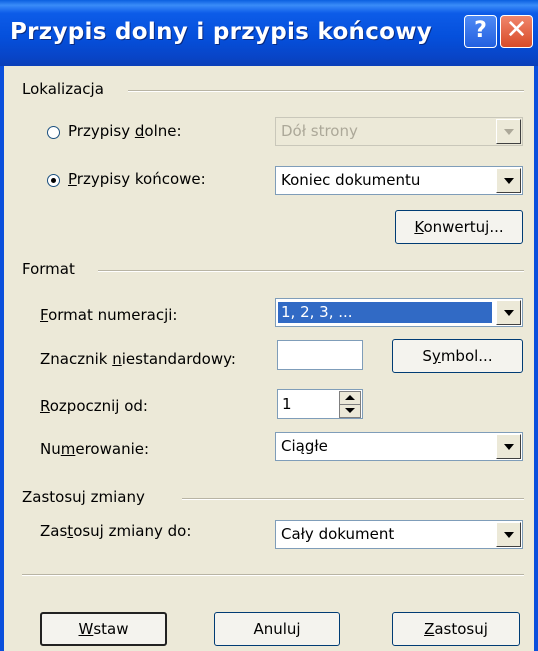  What do you see at coordinates (350, 411) in the screenshot?
I see `spin-down-icon` at bounding box center [350, 411].